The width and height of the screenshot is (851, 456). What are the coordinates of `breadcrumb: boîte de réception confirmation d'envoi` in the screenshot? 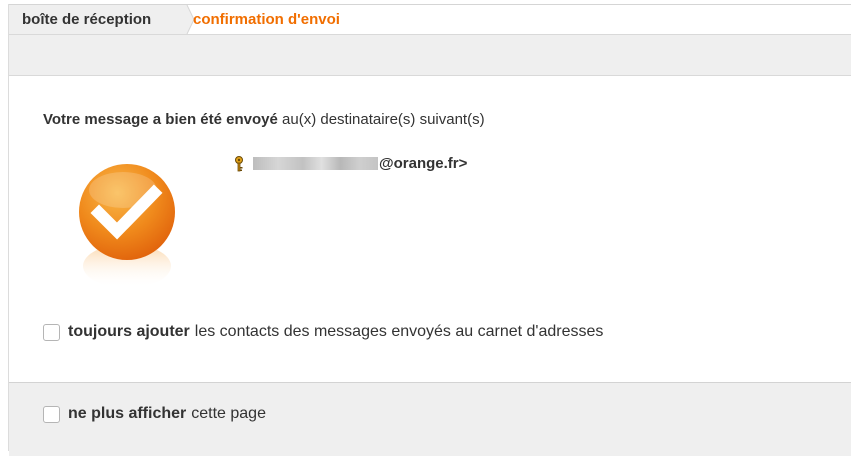 It's located at (430, 19).